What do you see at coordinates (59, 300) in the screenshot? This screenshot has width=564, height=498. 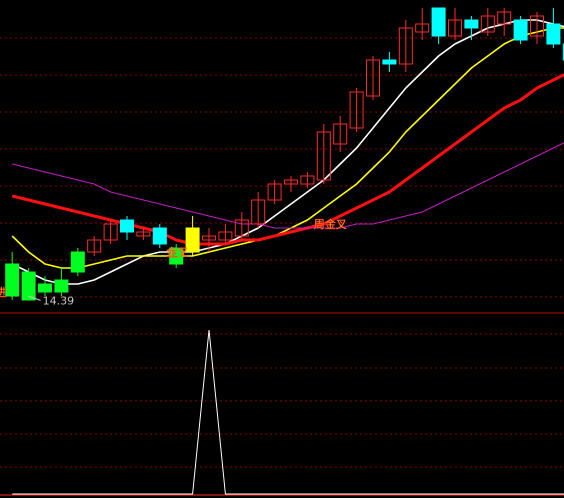 I see `low-price-label: 14.39` at bounding box center [59, 300].